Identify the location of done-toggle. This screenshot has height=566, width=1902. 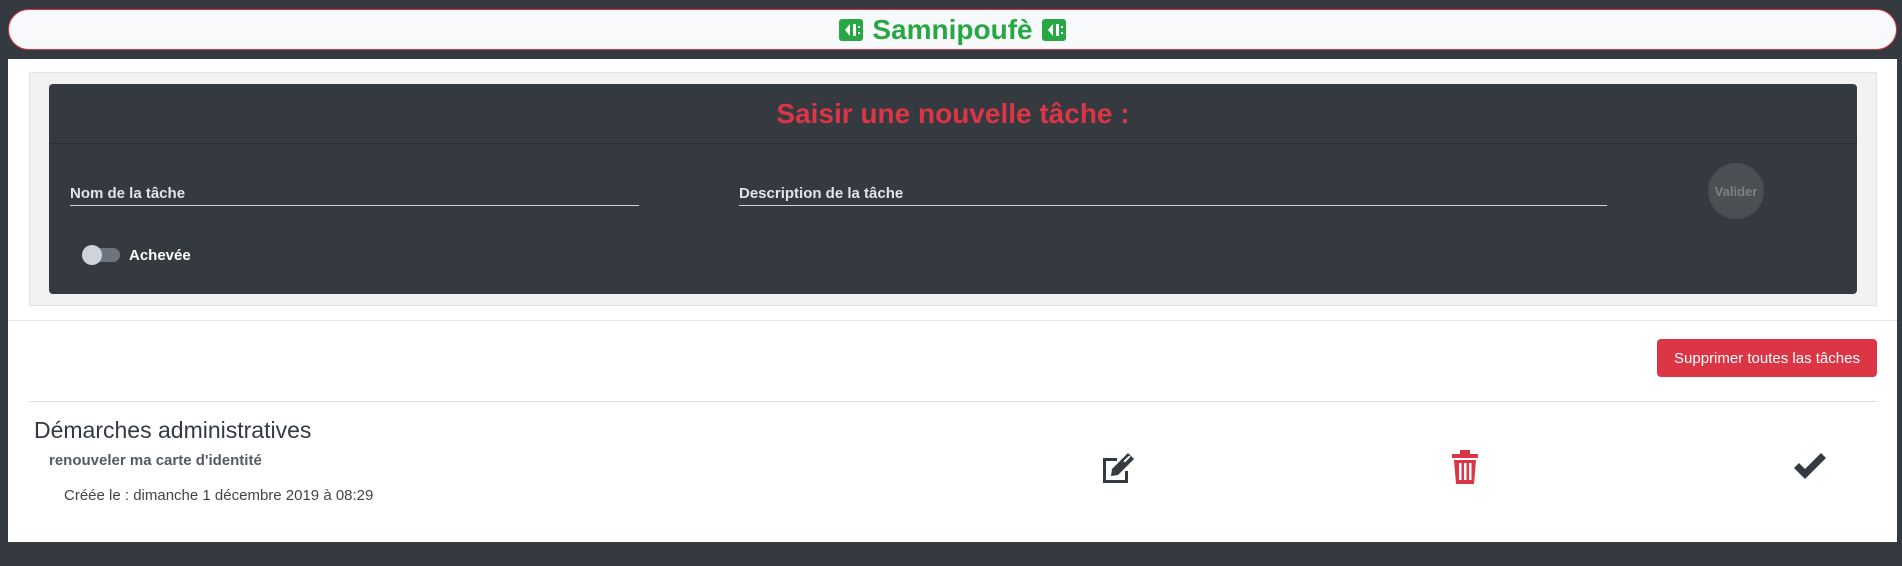
(101, 255).